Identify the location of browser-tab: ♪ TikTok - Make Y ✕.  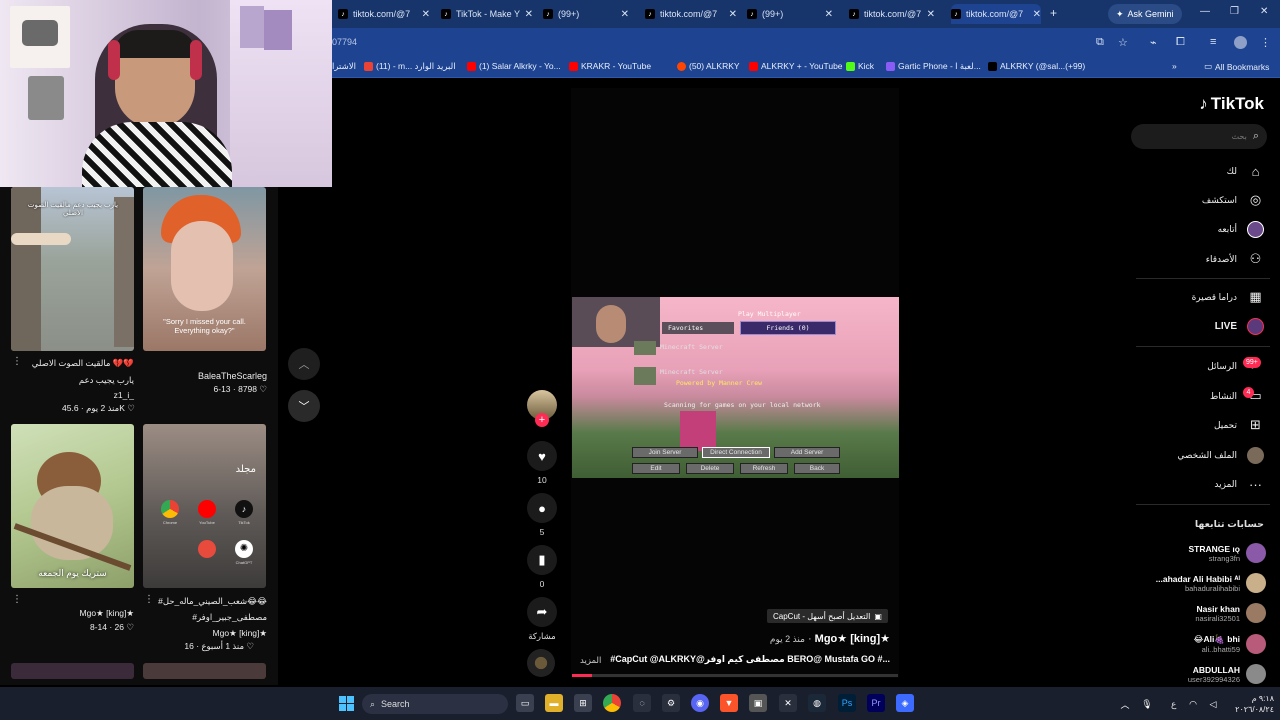
(487, 14).